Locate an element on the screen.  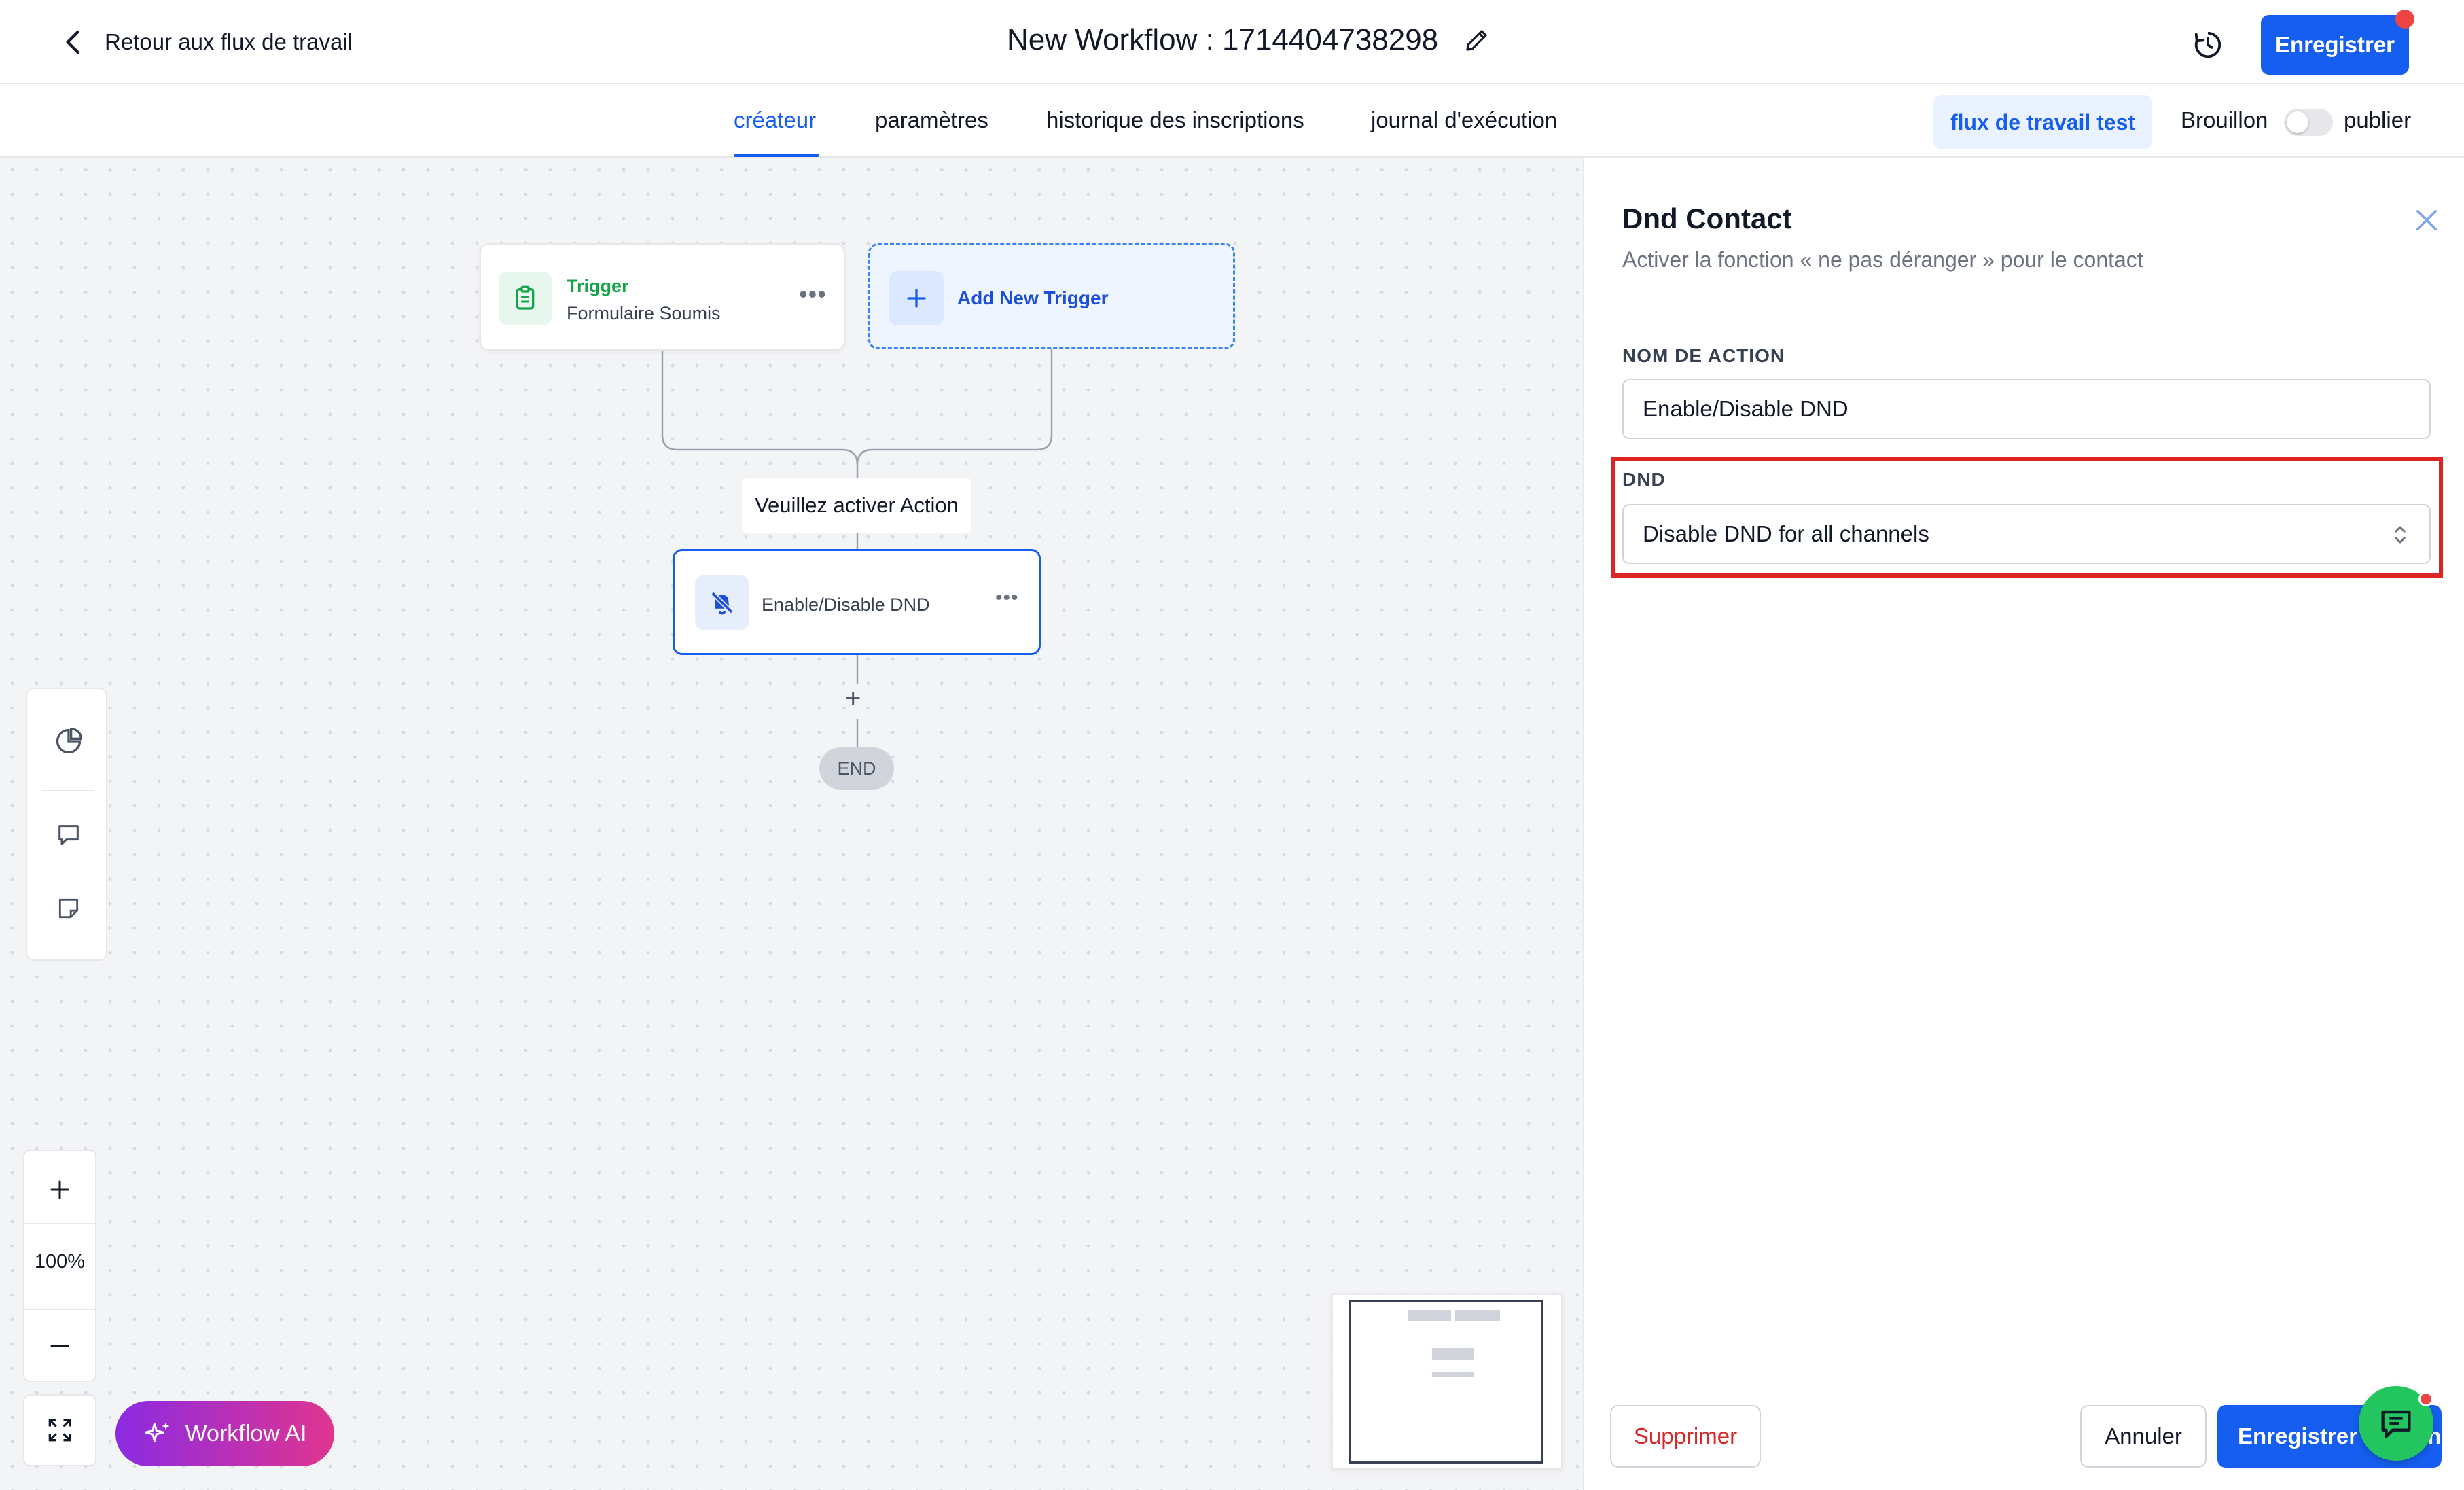
draft-label: Brouillon is located at coordinates (2224, 120).